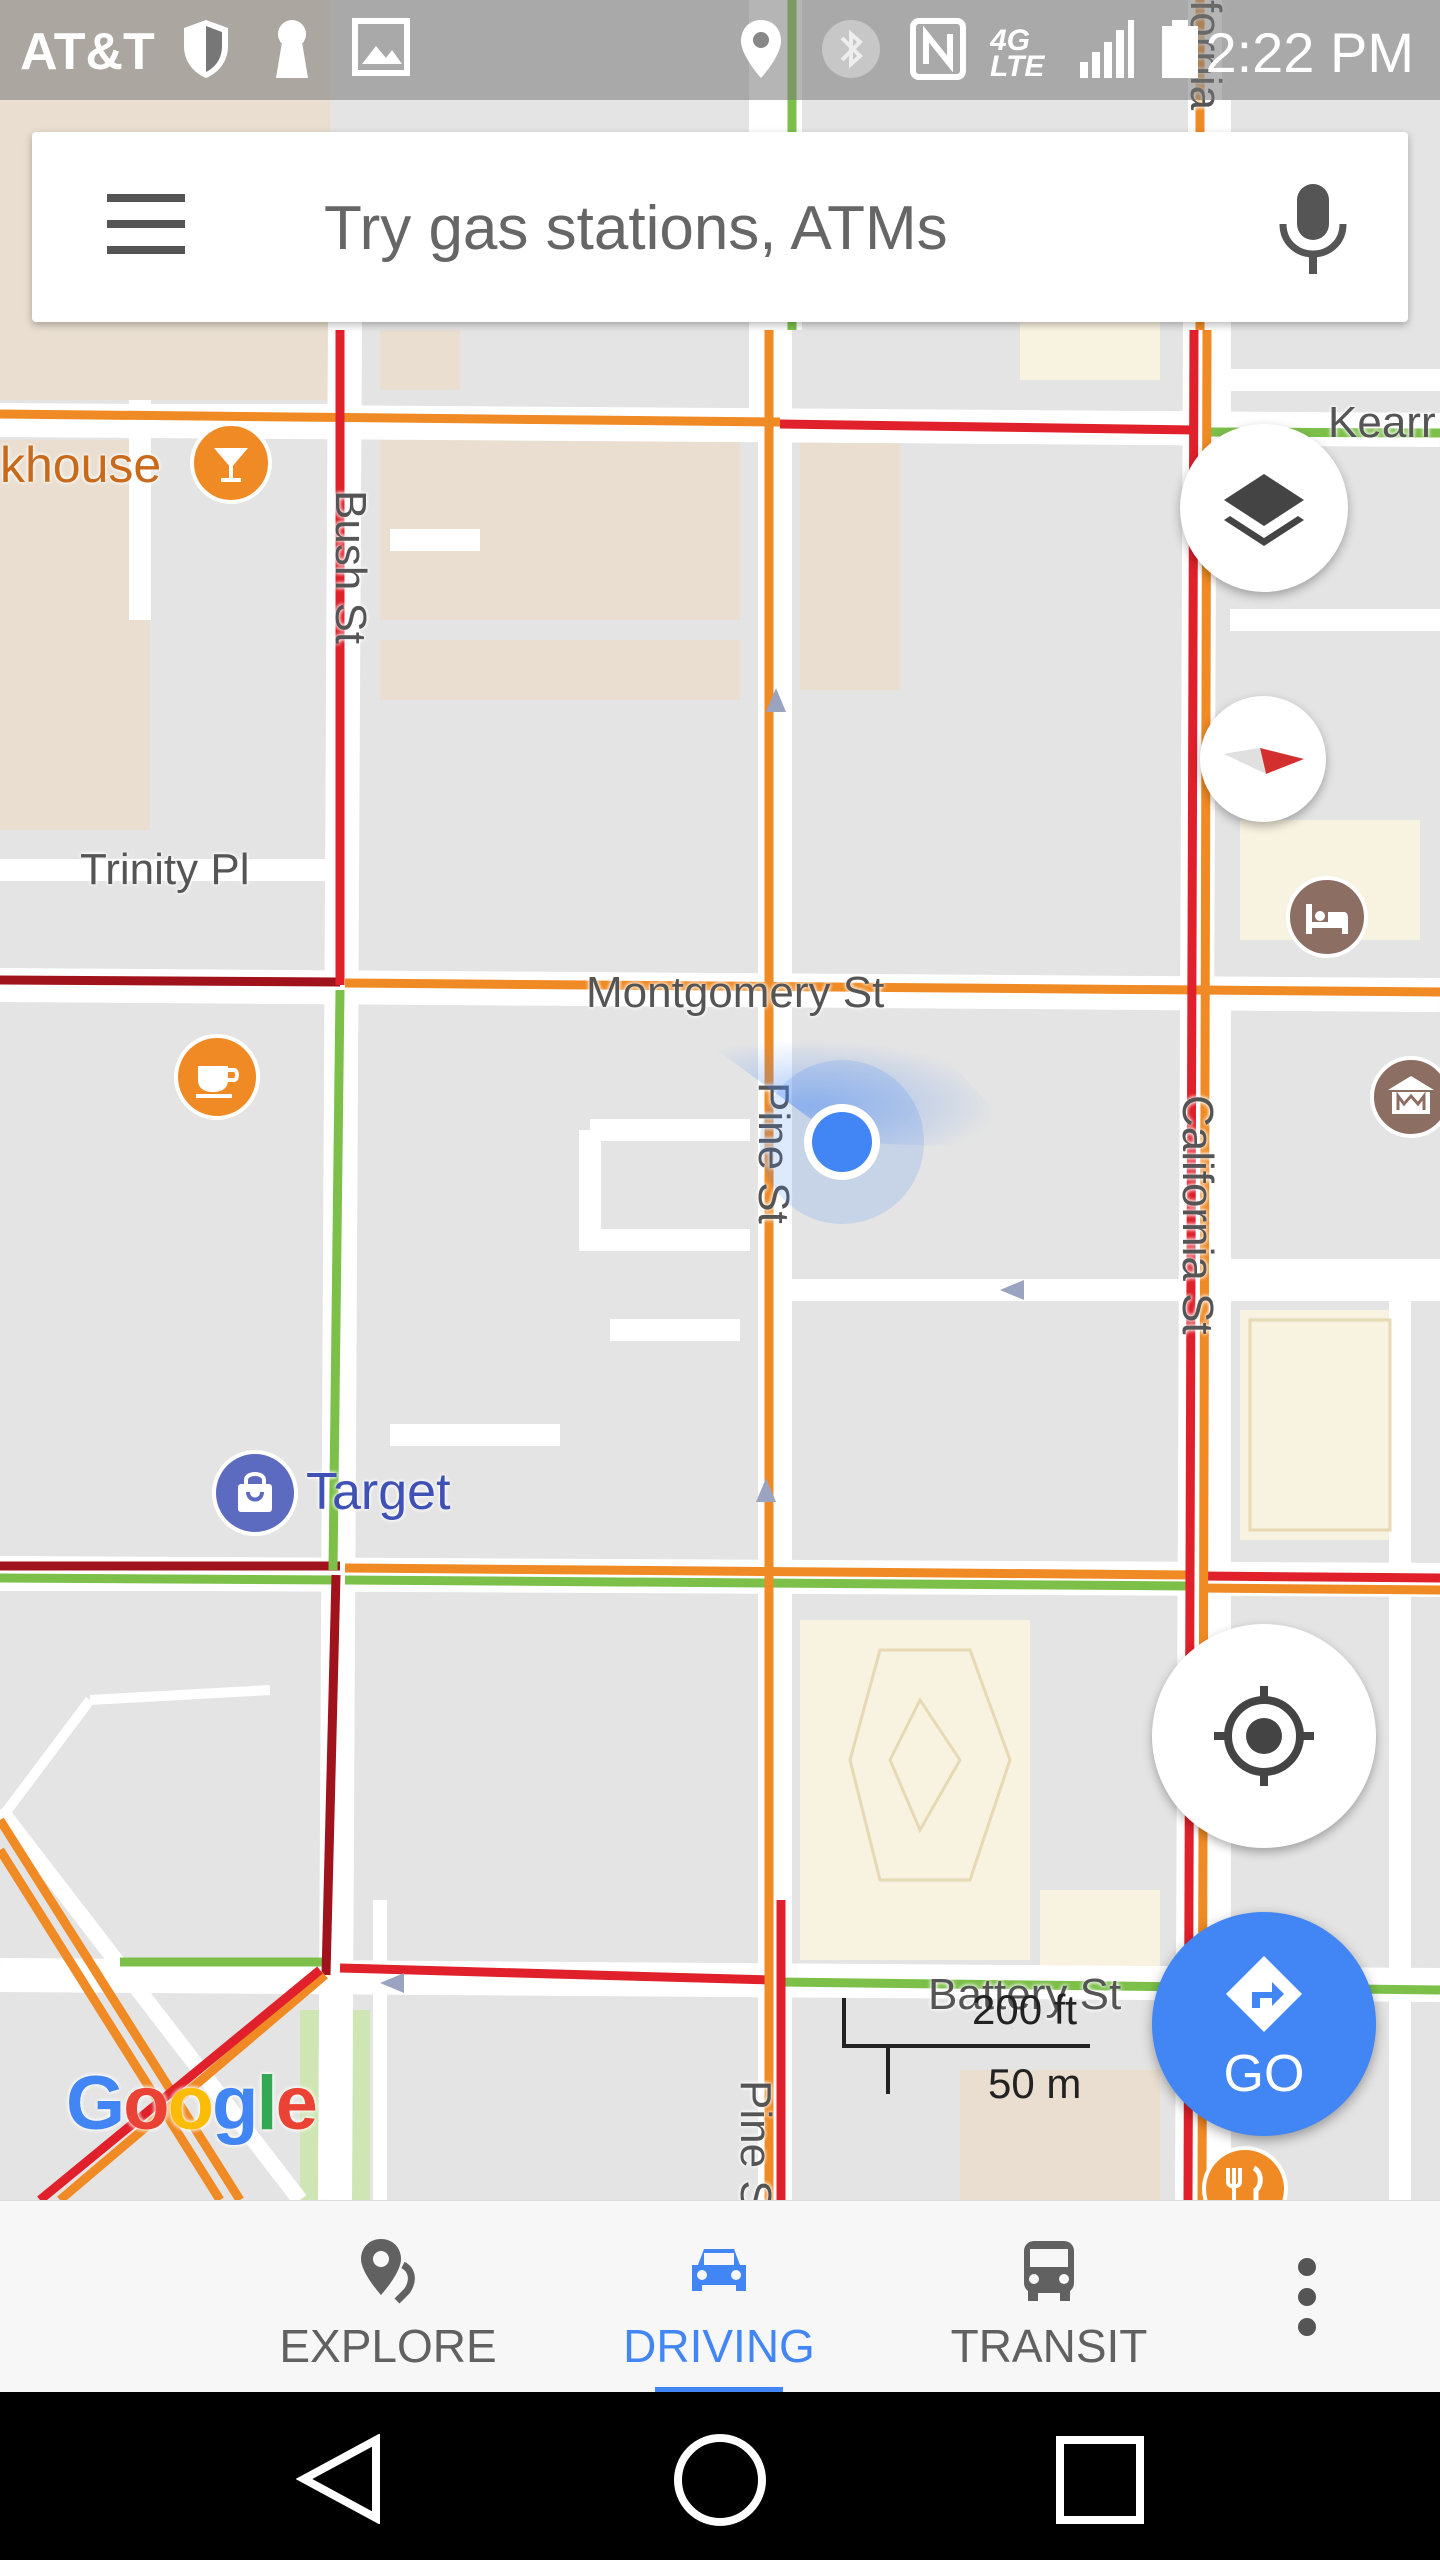 The width and height of the screenshot is (1440, 2560). What do you see at coordinates (720, 50) in the screenshot?
I see `status-bar: AT&T 4G LTE 2:22 PM` at bounding box center [720, 50].